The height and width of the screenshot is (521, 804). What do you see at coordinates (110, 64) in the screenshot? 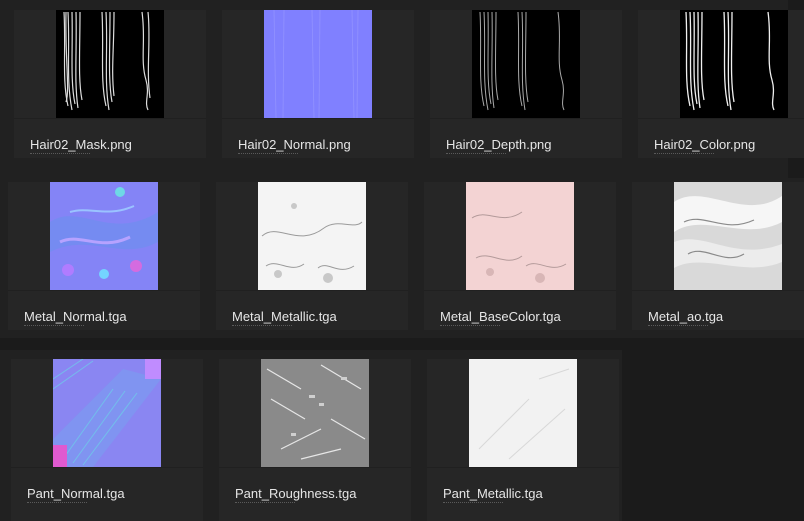
I see `hair-mask-thumbnail` at bounding box center [110, 64].